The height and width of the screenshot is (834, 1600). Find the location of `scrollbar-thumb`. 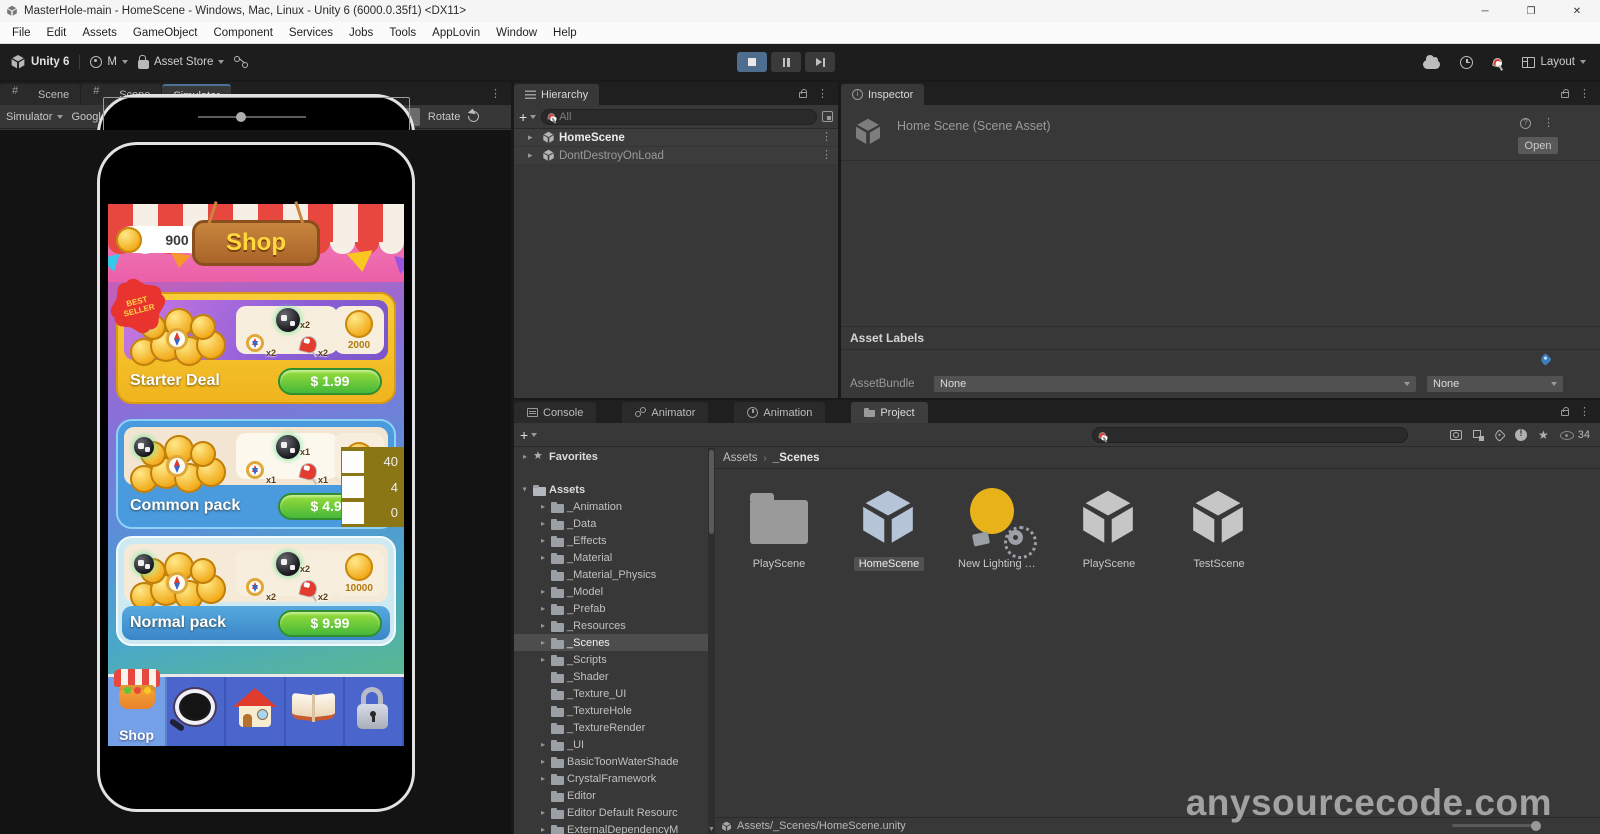

scrollbar-thumb is located at coordinates (711, 492).